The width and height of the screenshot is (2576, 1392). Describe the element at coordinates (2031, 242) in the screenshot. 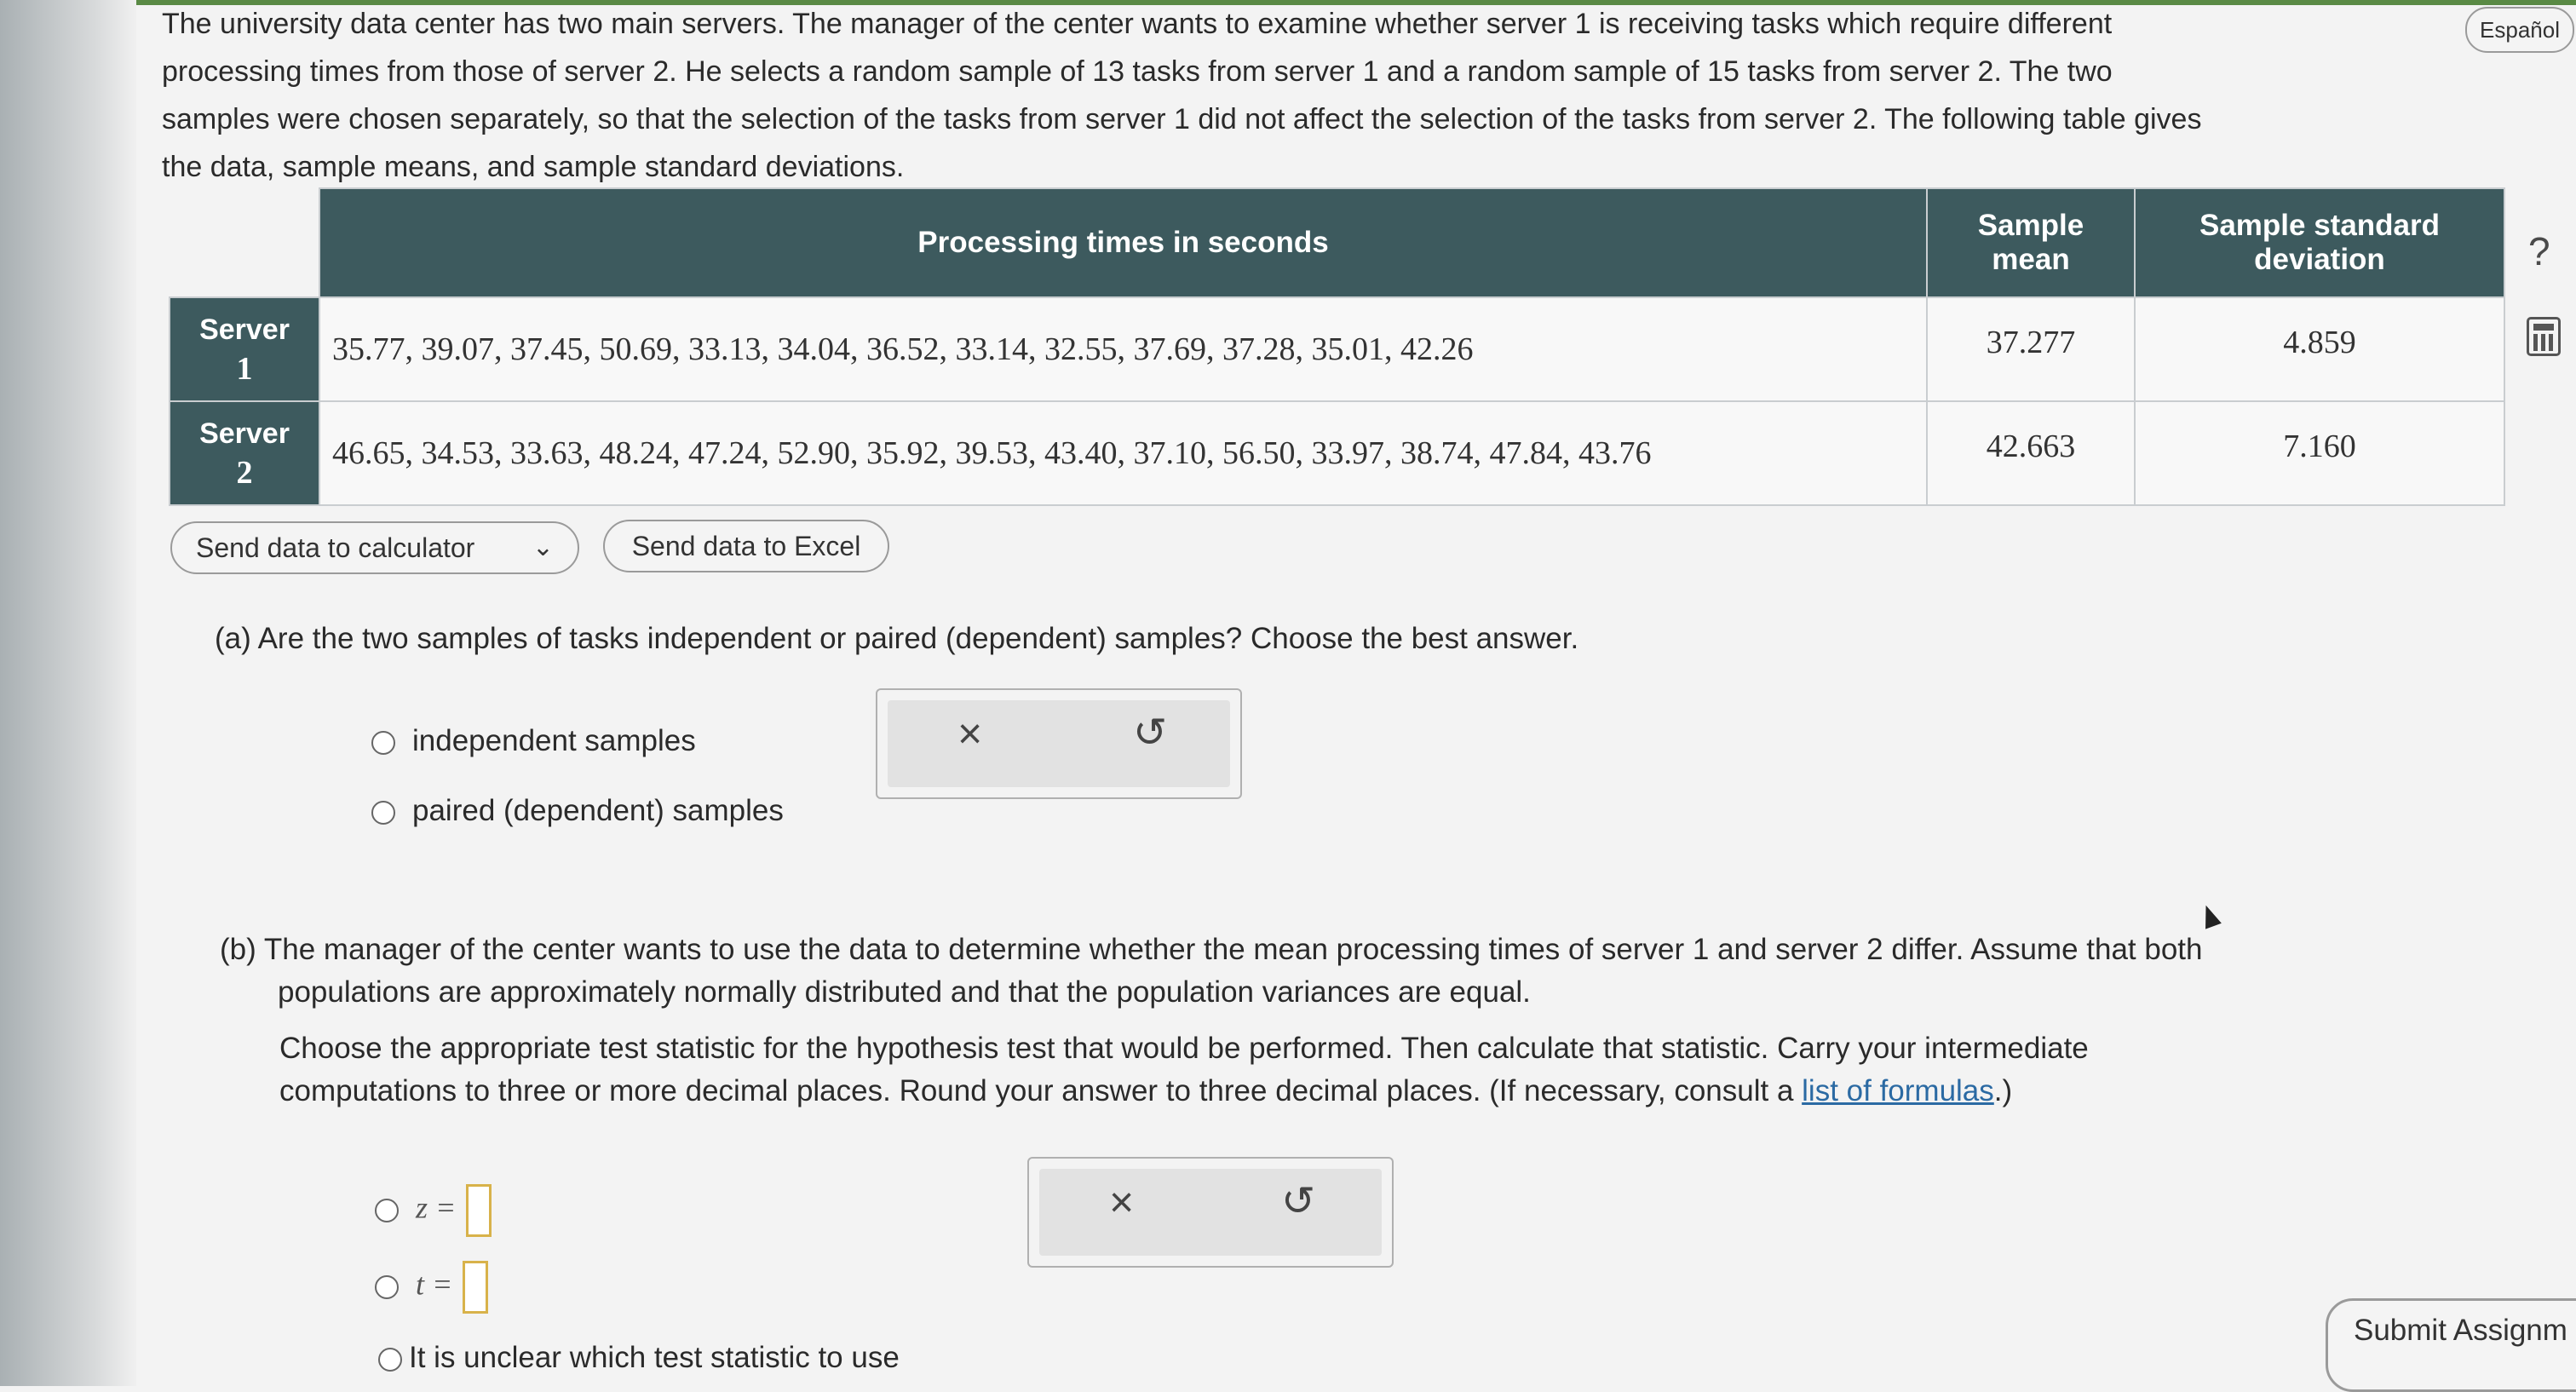

I see `header-sample-mean: Sample mean` at that location.